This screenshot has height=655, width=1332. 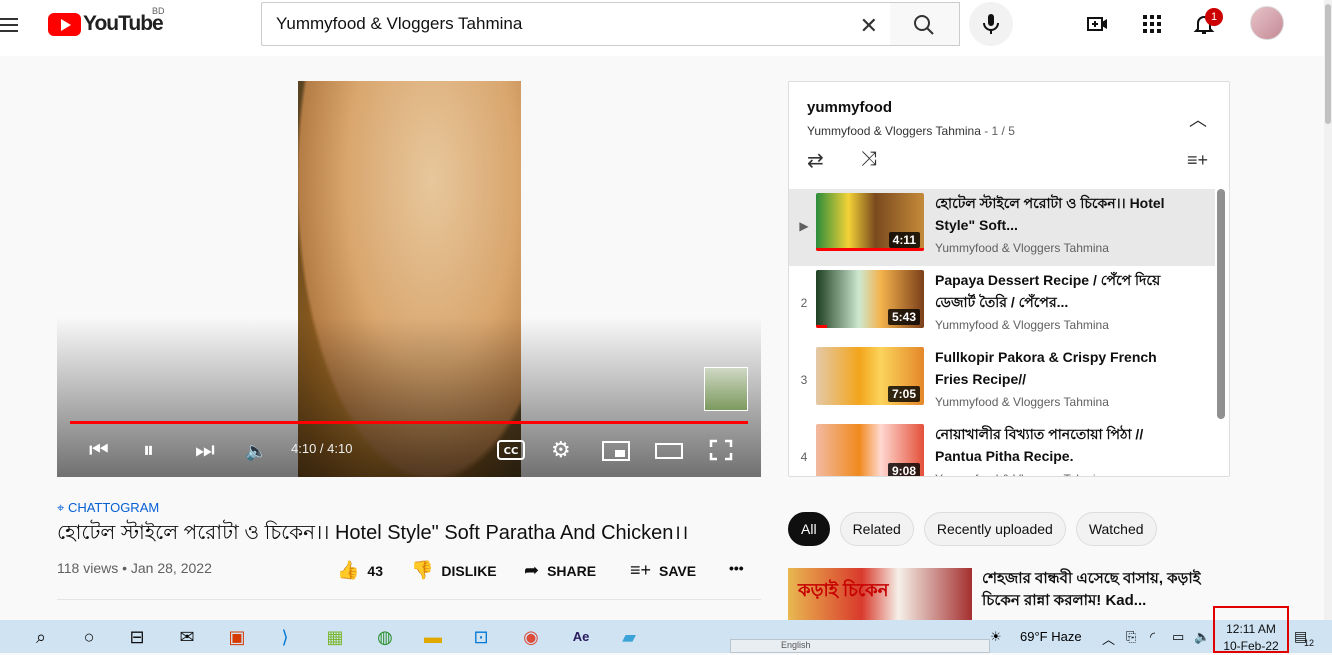 What do you see at coordinates (903, 469) in the screenshot?
I see `duration-badge: 9:08` at bounding box center [903, 469].